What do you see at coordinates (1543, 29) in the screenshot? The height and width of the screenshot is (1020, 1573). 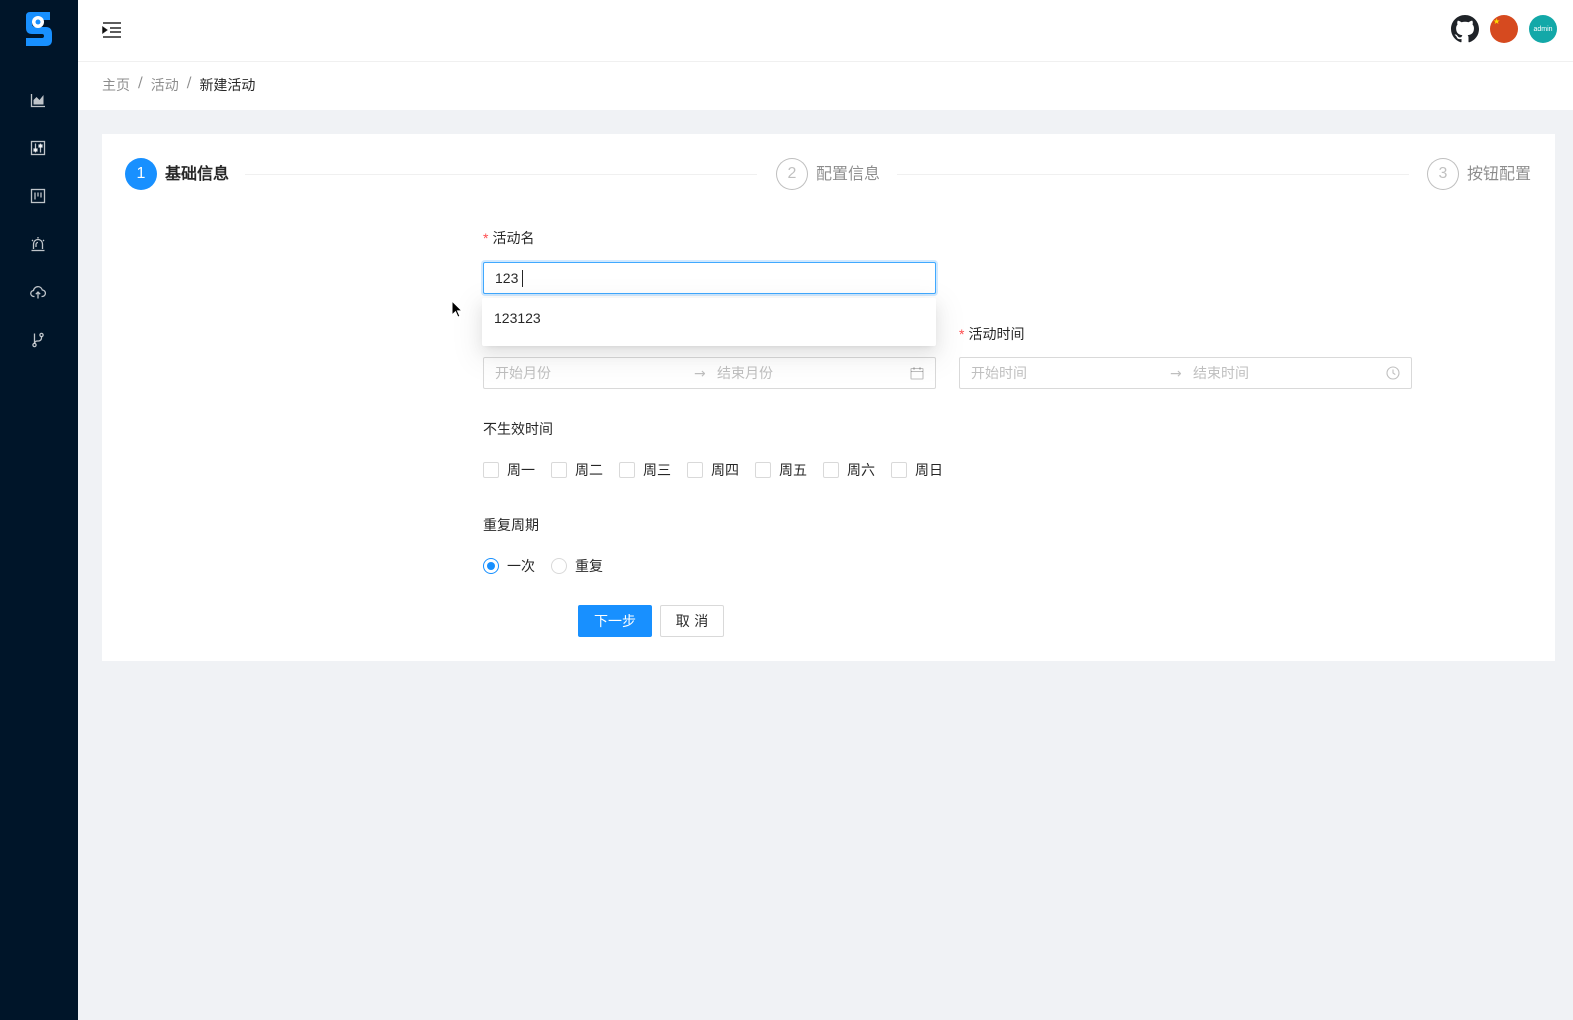 I see `avatar: admin` at bounding box center [1543, 29].